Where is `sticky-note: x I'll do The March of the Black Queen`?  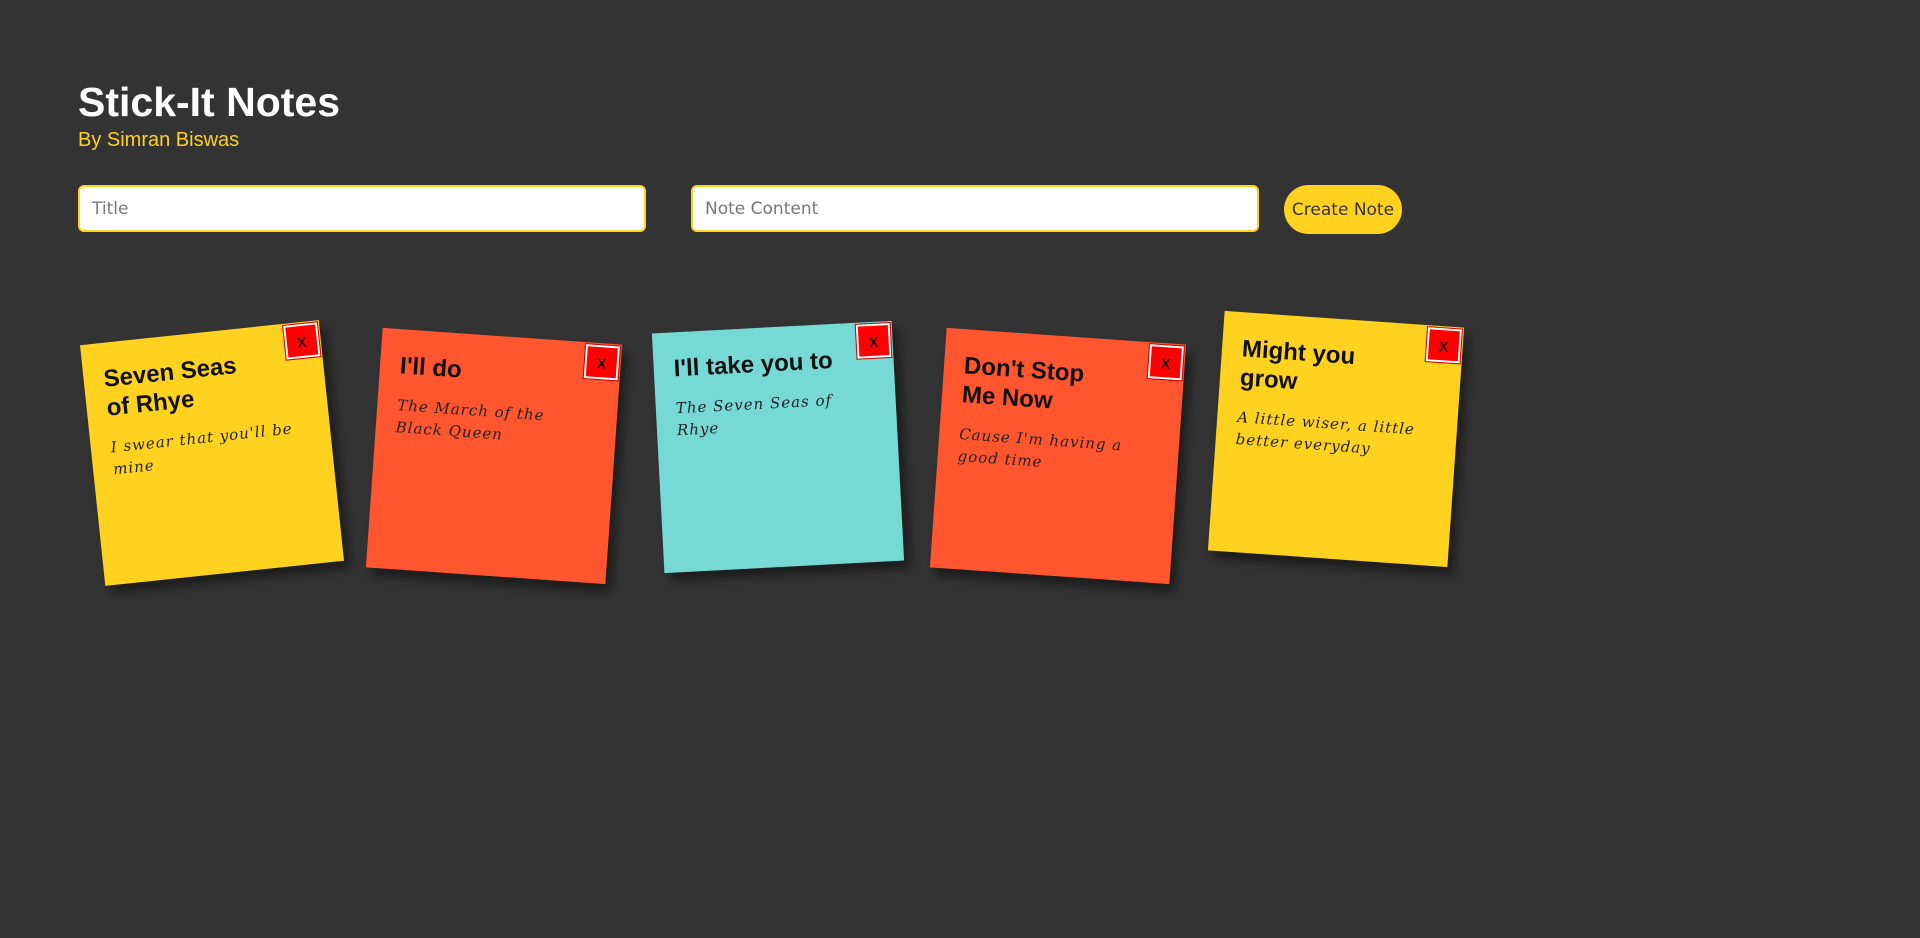 sticky-note: x I'll do The March of the Black Queen is located at coordinates (494, 456).